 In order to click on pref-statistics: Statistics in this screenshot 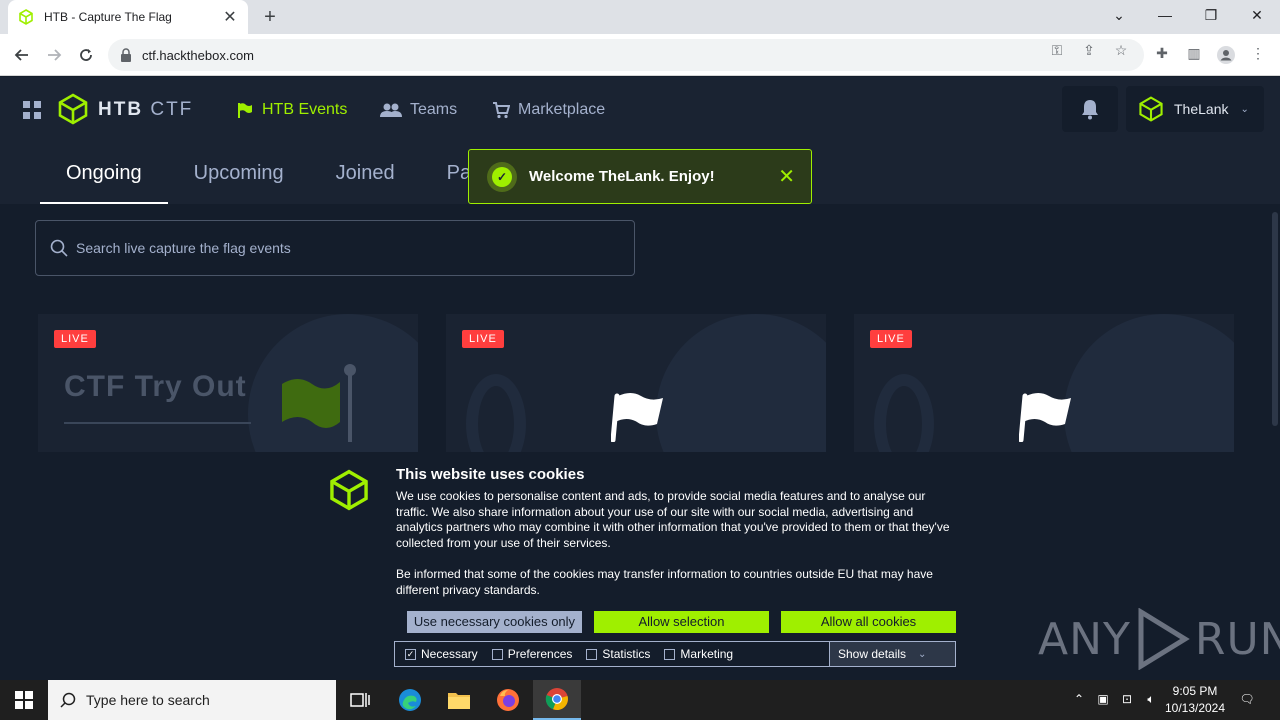, I will do `click(618, 654)`.